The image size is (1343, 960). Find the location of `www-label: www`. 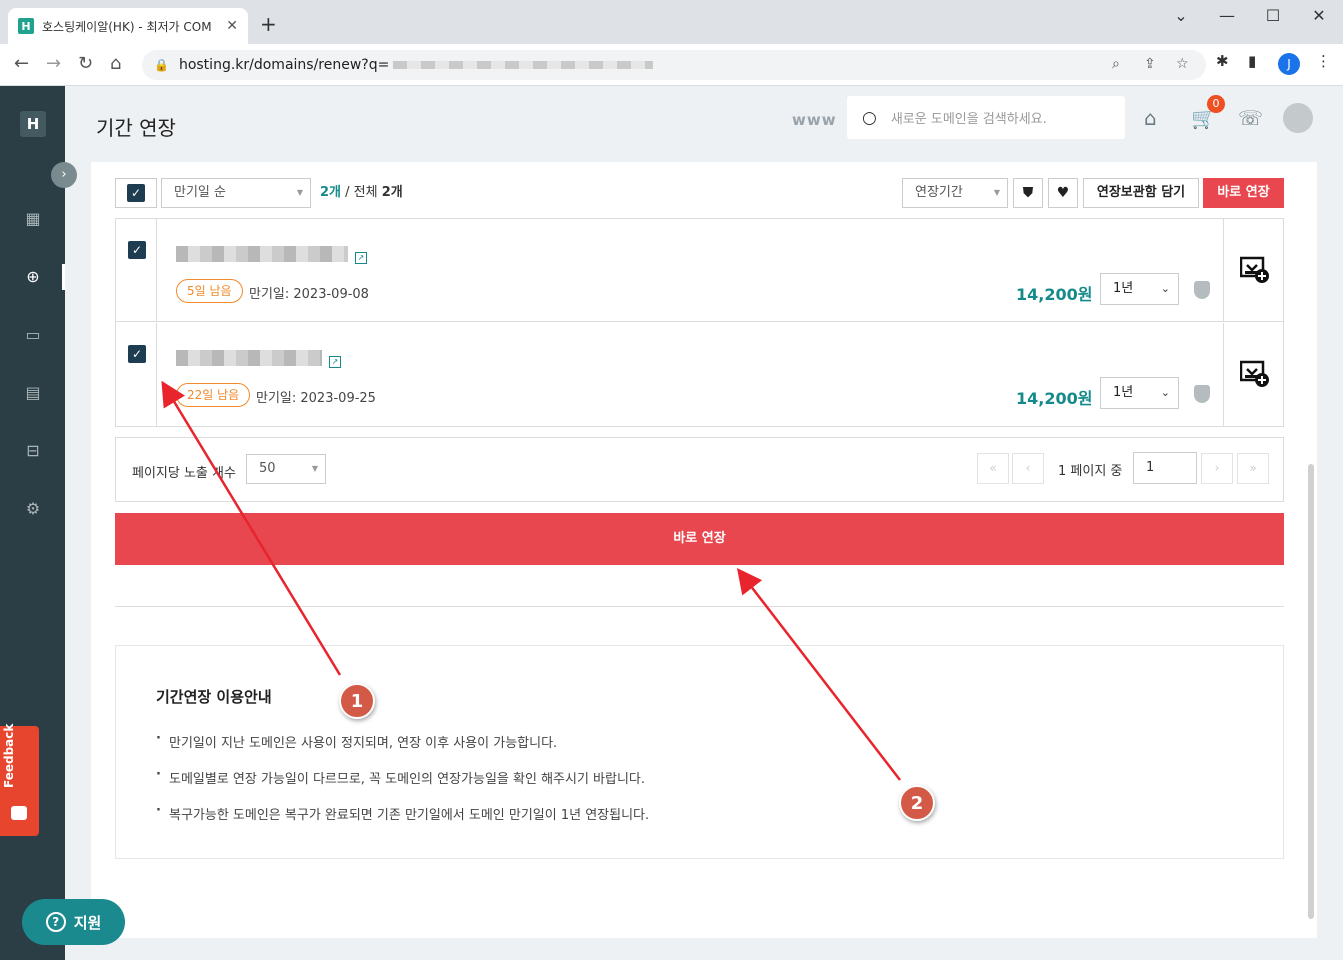

www-label: www is located at coordinates (814, 120).